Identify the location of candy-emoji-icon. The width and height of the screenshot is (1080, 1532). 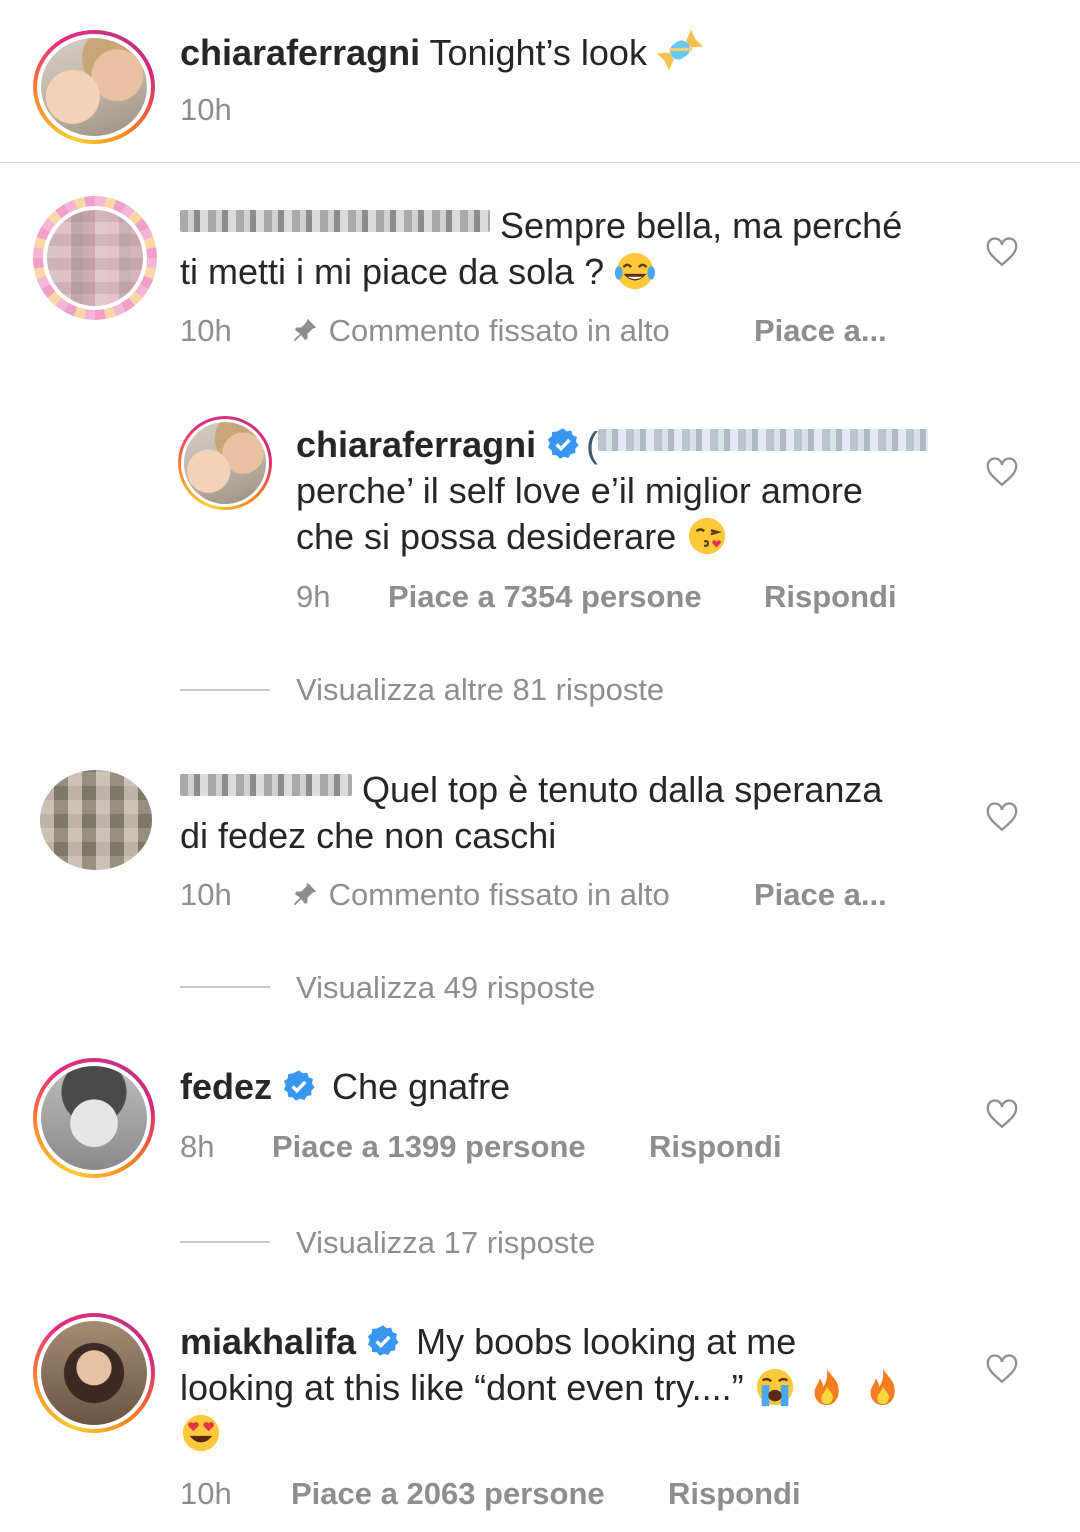
(679, 50).